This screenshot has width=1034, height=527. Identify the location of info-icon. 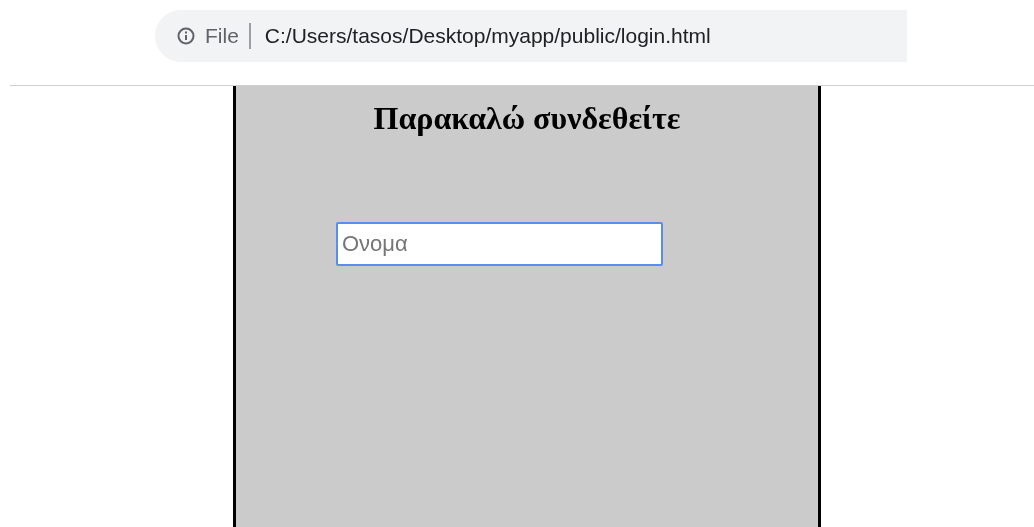
(186, 36).